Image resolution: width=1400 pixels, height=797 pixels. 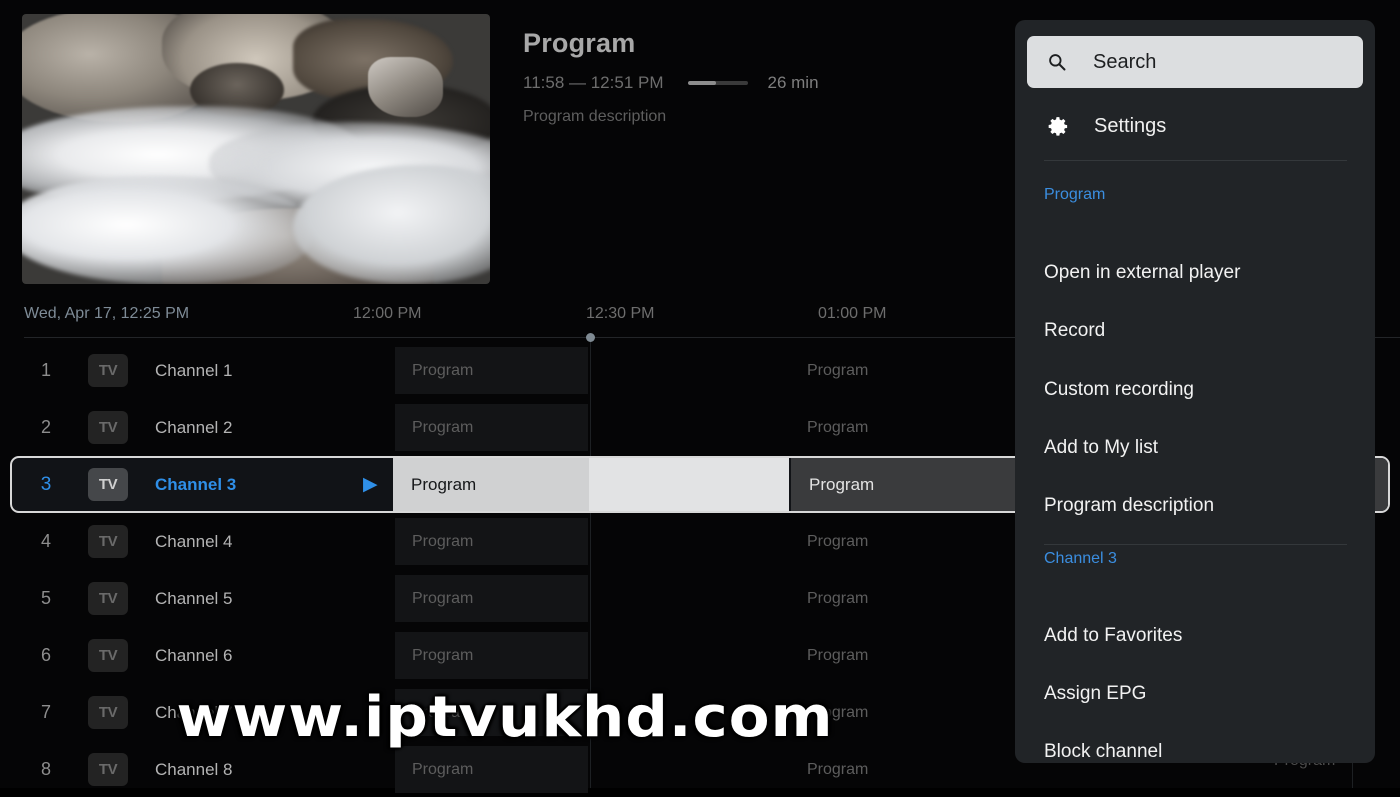 I want to click on channel-number: 1, so click(x=45, y=370).